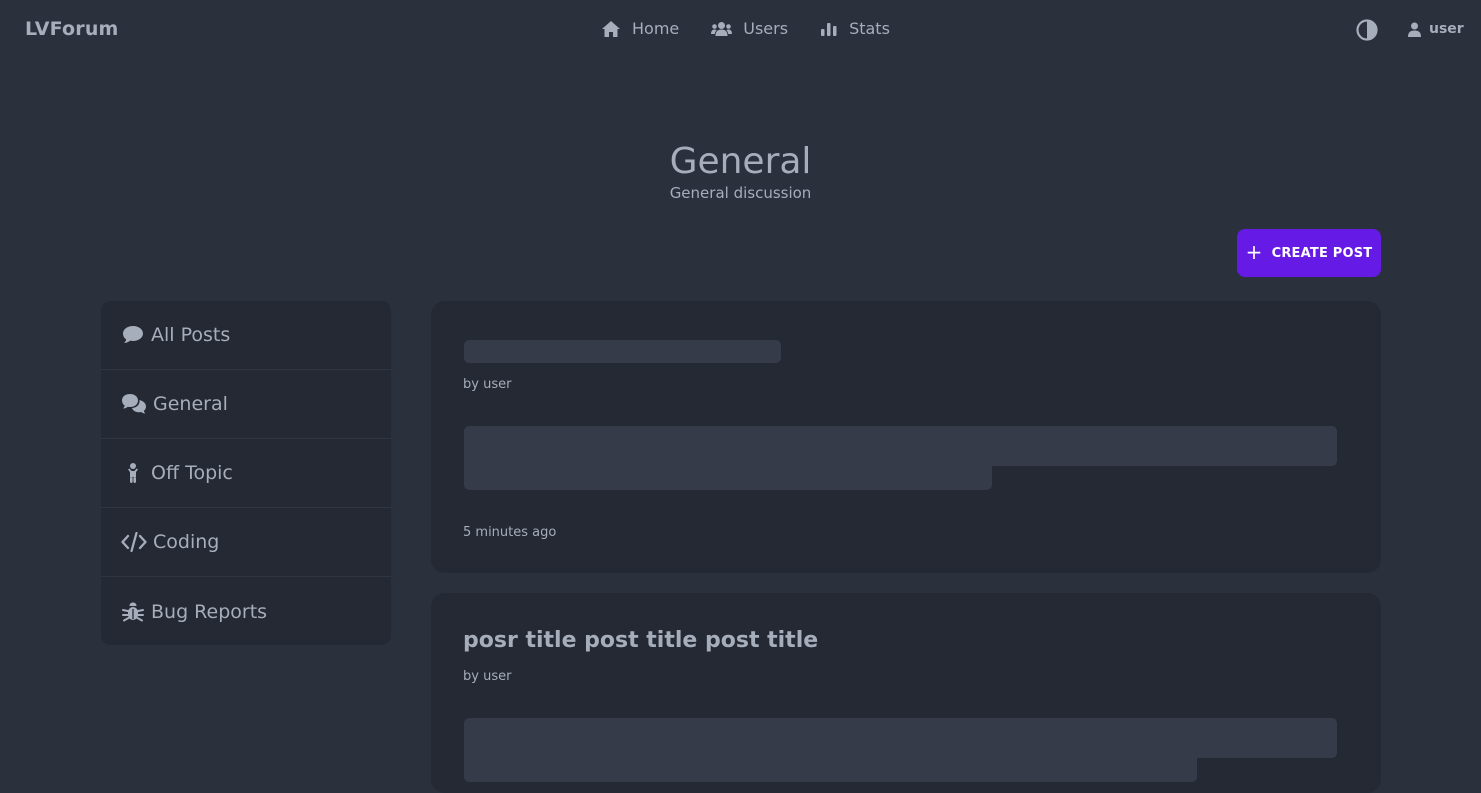  I want to click on nav-home: Home, so click(640, 28).